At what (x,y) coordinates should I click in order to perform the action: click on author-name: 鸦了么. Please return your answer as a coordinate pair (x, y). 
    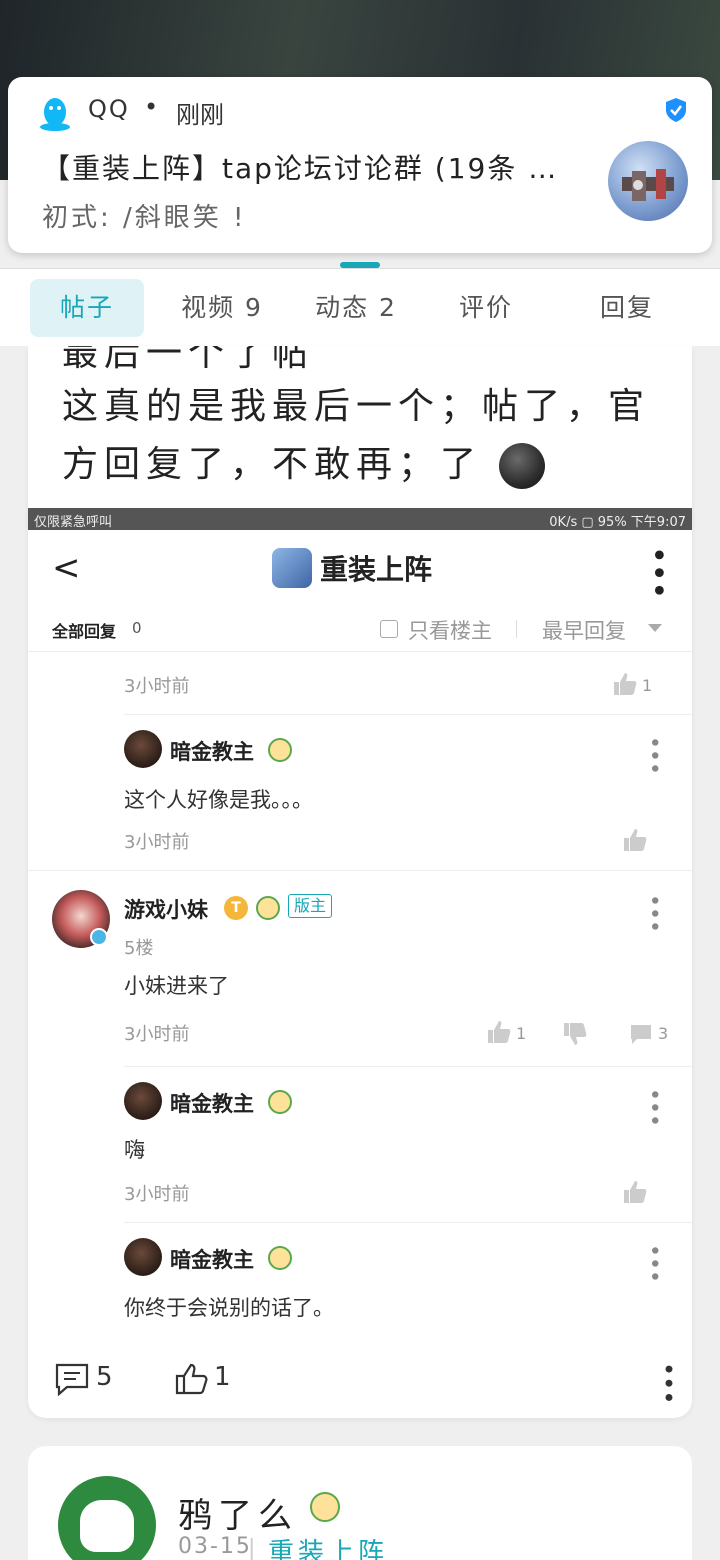
    Looking at the image, I should click on (238, 1516).